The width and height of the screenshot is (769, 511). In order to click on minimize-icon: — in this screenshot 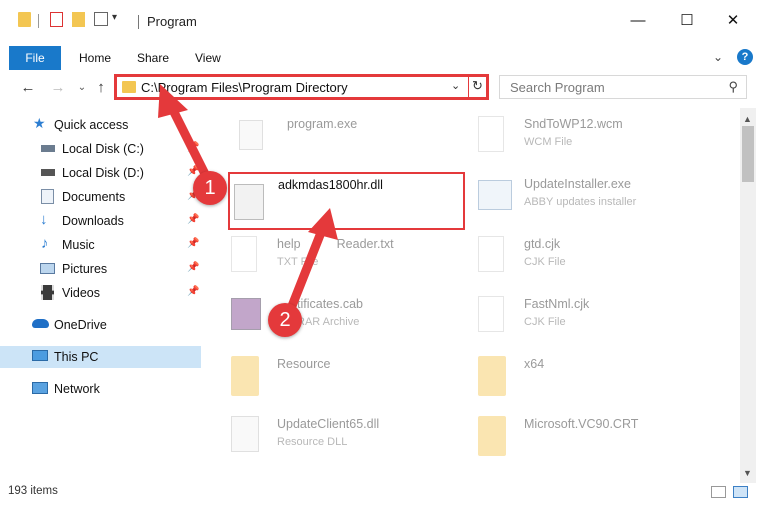, I will do `click(638, 20)`.